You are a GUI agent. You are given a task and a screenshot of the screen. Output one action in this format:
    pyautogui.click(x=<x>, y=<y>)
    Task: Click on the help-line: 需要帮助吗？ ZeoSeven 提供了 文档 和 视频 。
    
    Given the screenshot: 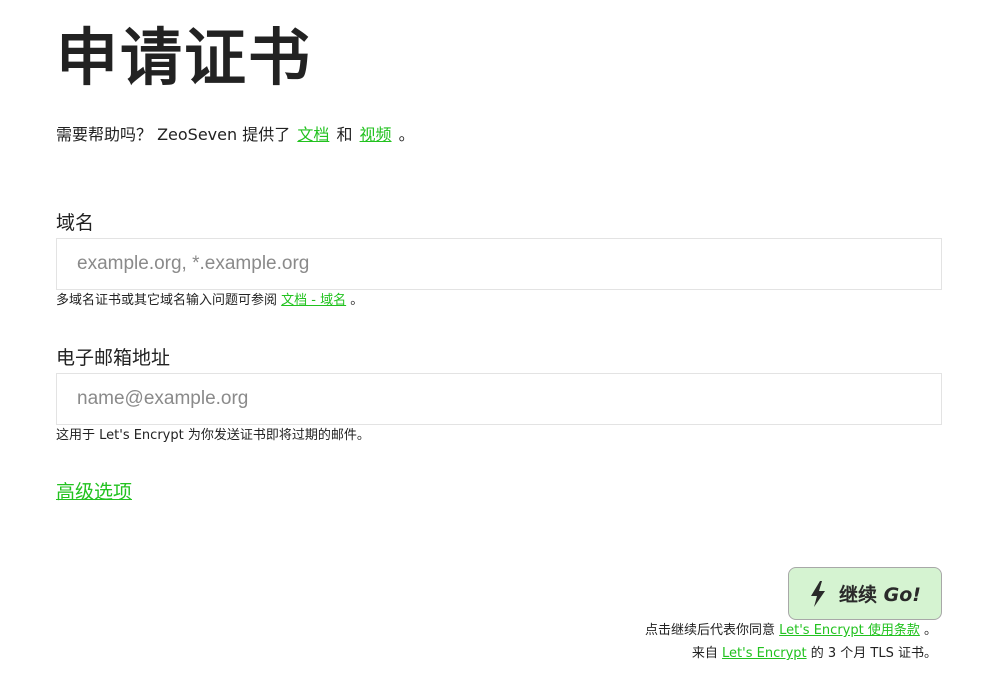 What is the action you would take?
    pyautogui.click(x=235, y=135)
    